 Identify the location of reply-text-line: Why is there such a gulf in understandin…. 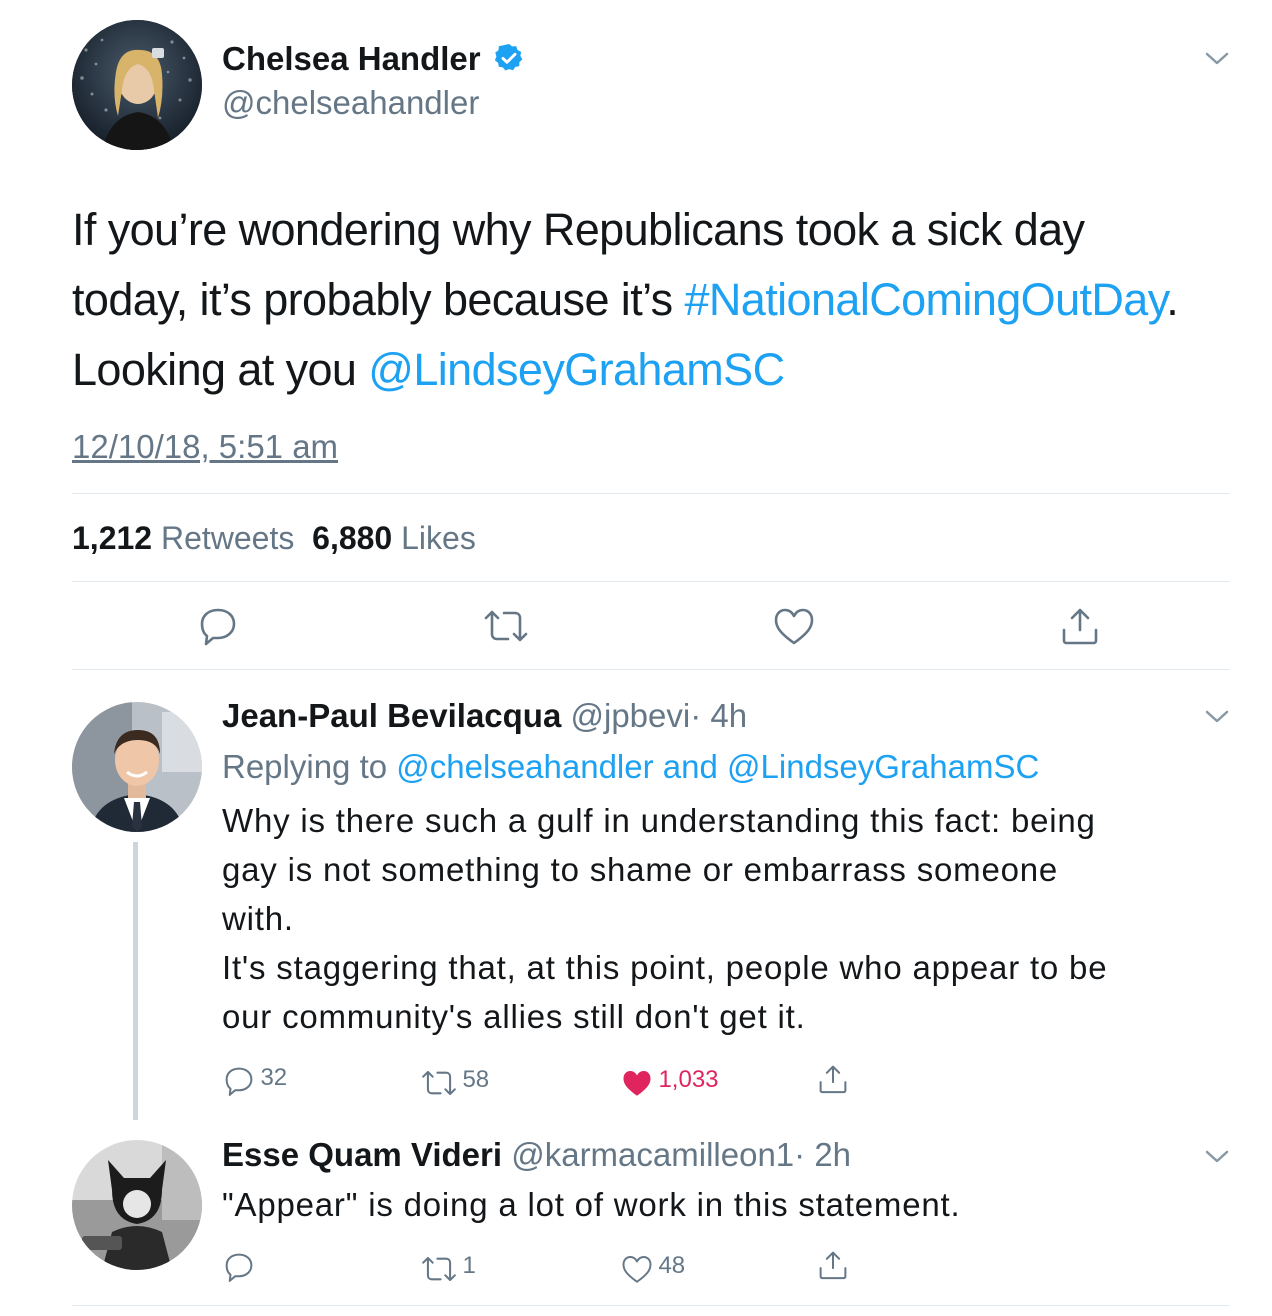
(659, 820).